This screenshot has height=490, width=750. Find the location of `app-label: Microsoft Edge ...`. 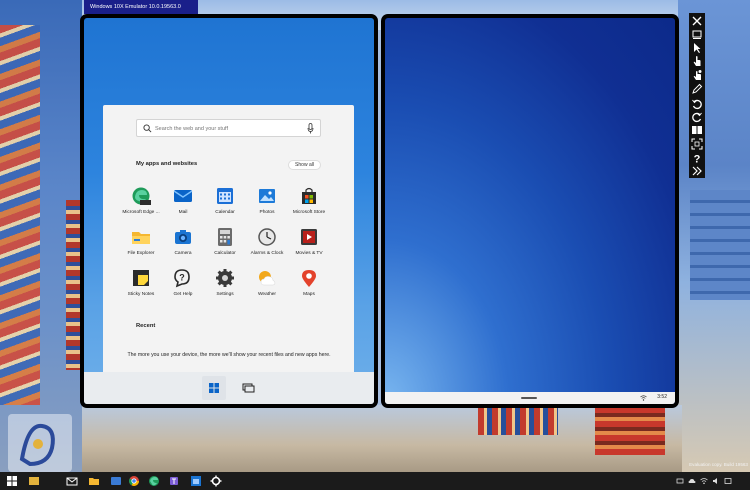

app-label: Microsoft Edge ... is located at coordinates (141, 212).